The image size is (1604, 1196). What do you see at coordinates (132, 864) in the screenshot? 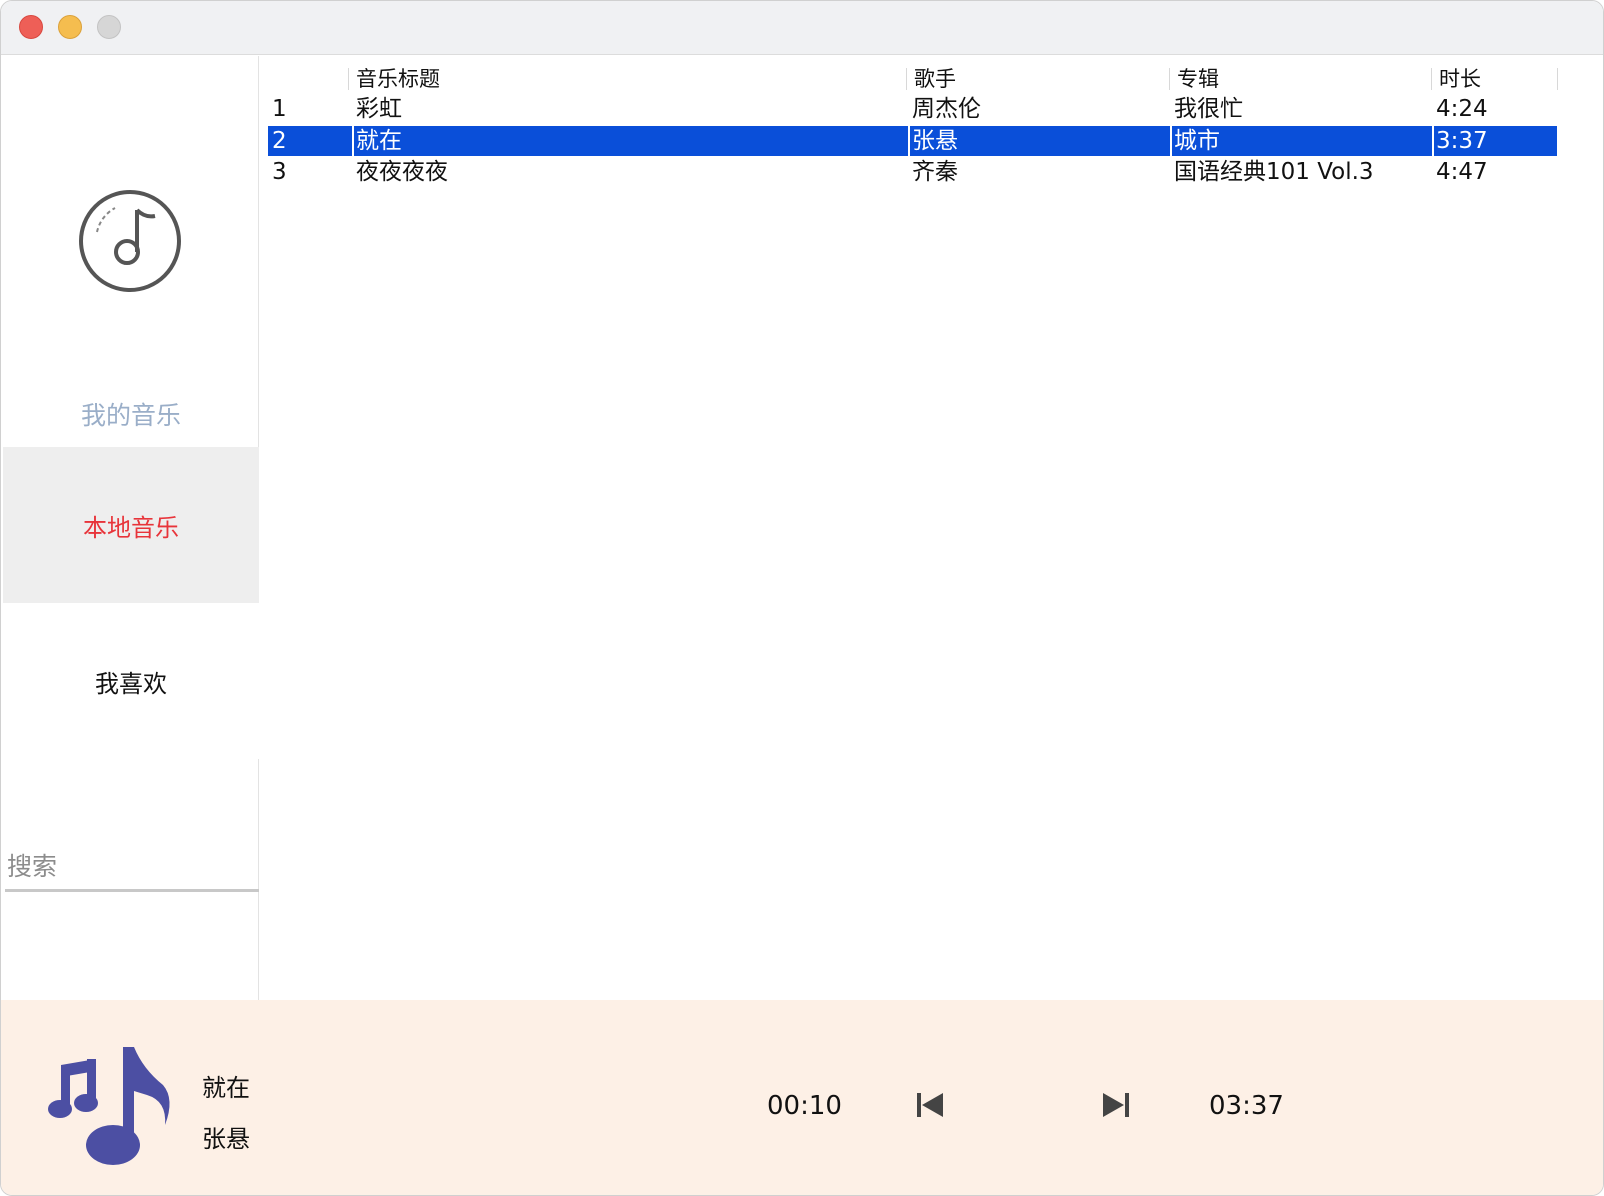
I see `search-input` at bounding box center [132, 864].